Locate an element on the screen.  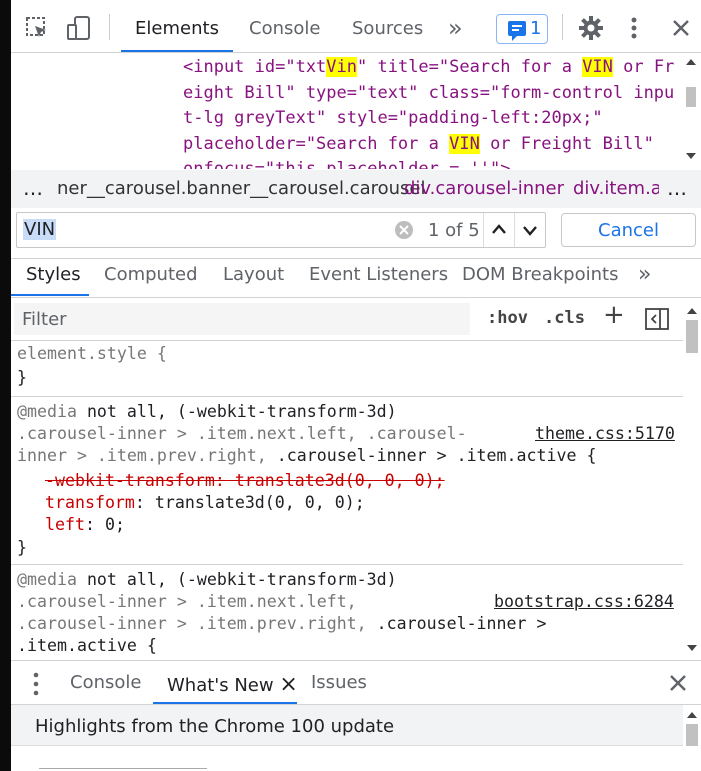
filter-placeholder: Filter is located at coordinates (44, 319).